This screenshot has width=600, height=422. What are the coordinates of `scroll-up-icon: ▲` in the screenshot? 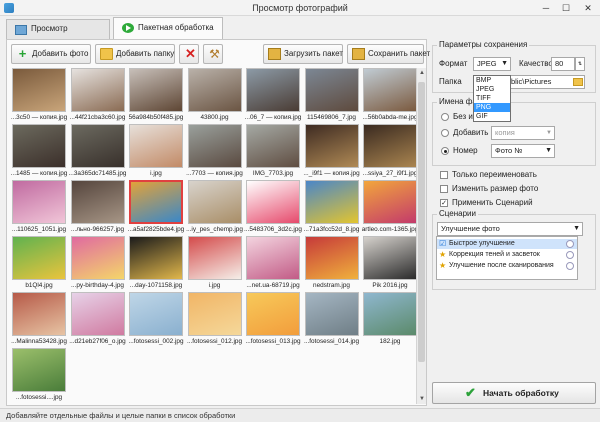 It's located at (422, 73).